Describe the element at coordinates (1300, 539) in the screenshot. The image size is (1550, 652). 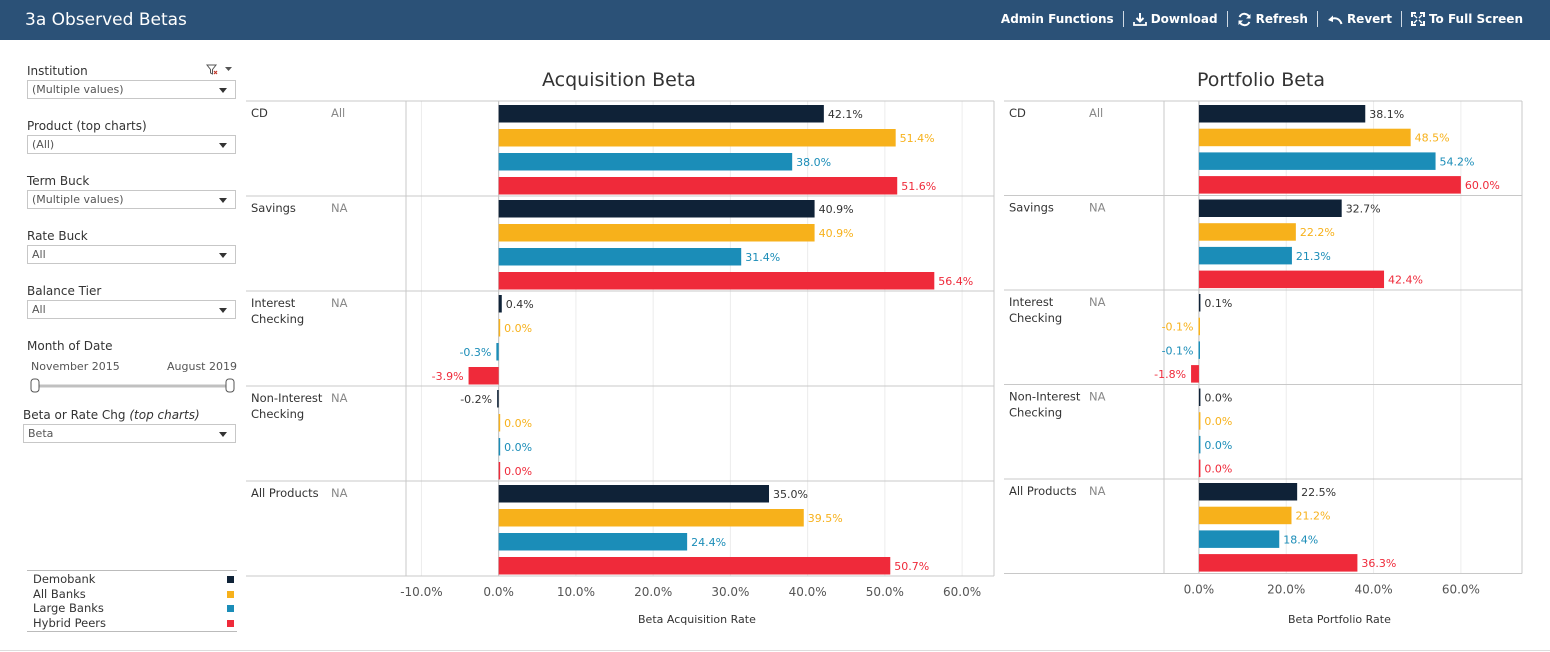
I see `data-label: 18.4%` at that location.